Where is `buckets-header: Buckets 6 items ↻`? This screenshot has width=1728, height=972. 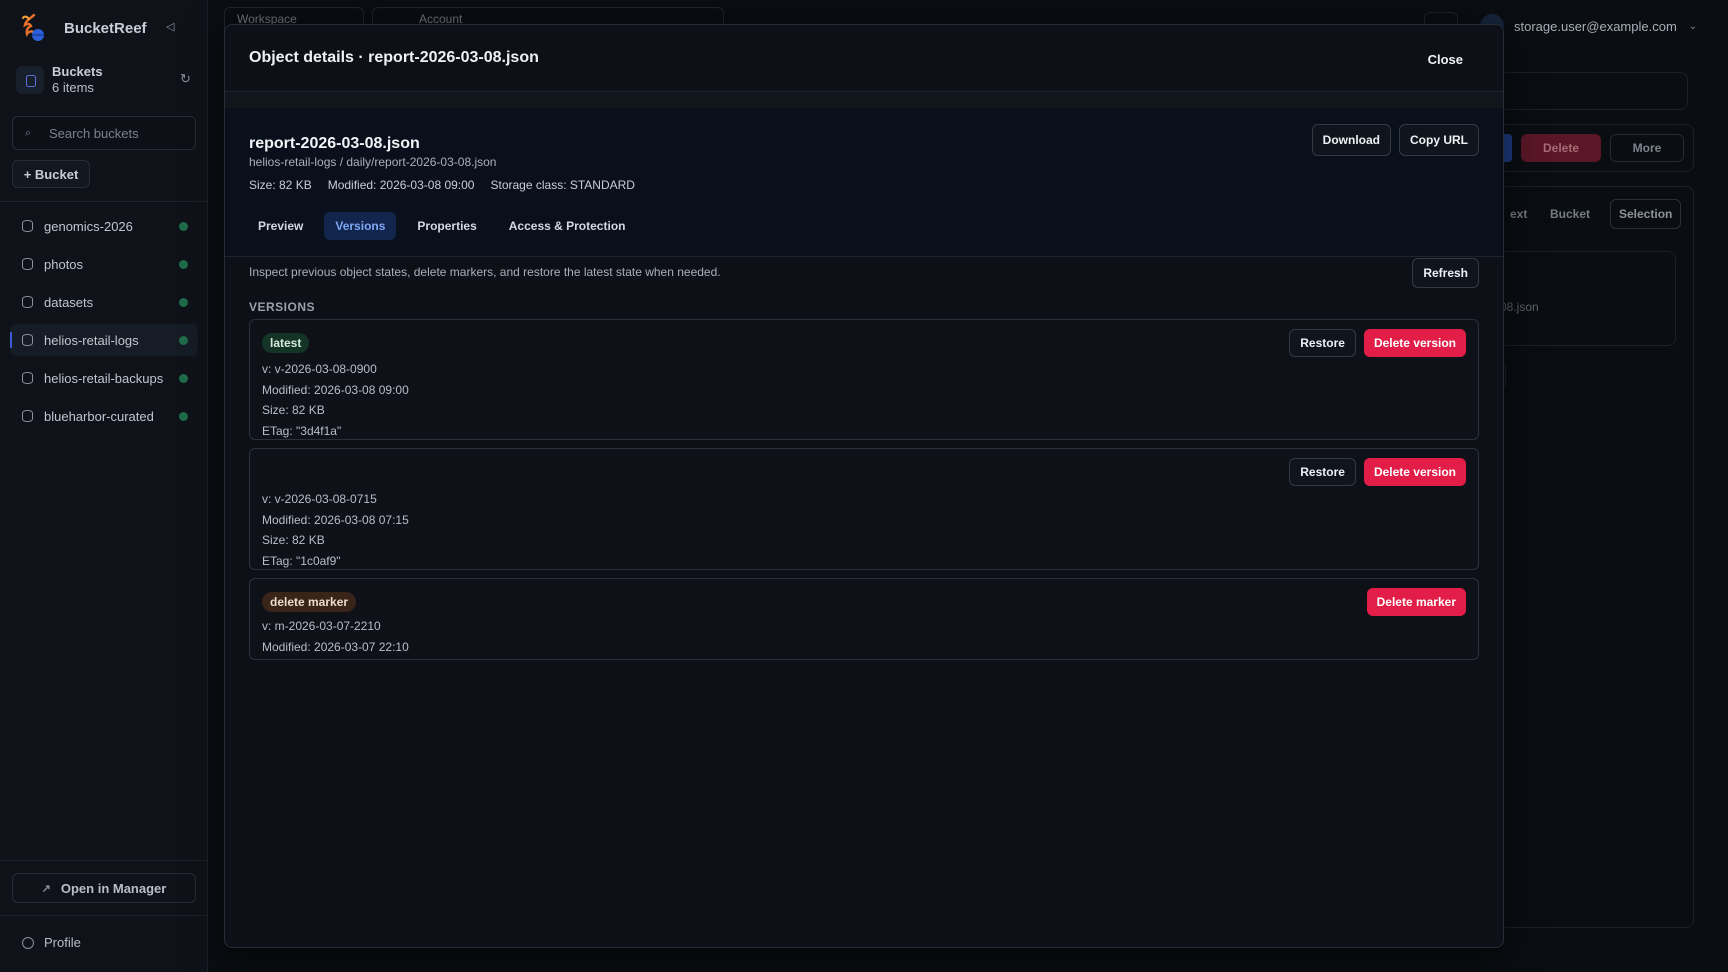 buckets-header: Buckets 6 items ↻ is located at coordinates (104, 80).